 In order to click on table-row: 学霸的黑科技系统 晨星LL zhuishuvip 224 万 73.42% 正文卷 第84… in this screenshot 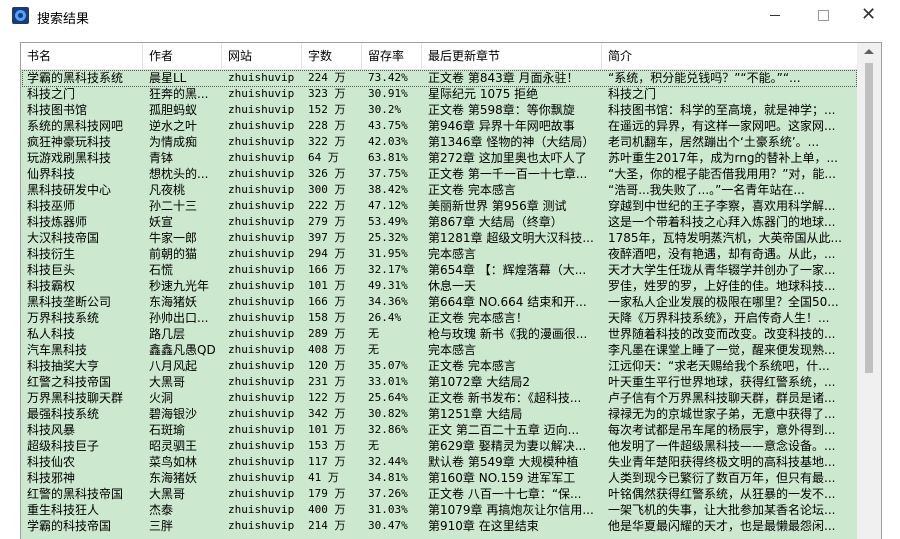, I will do `click(439, 78)`.